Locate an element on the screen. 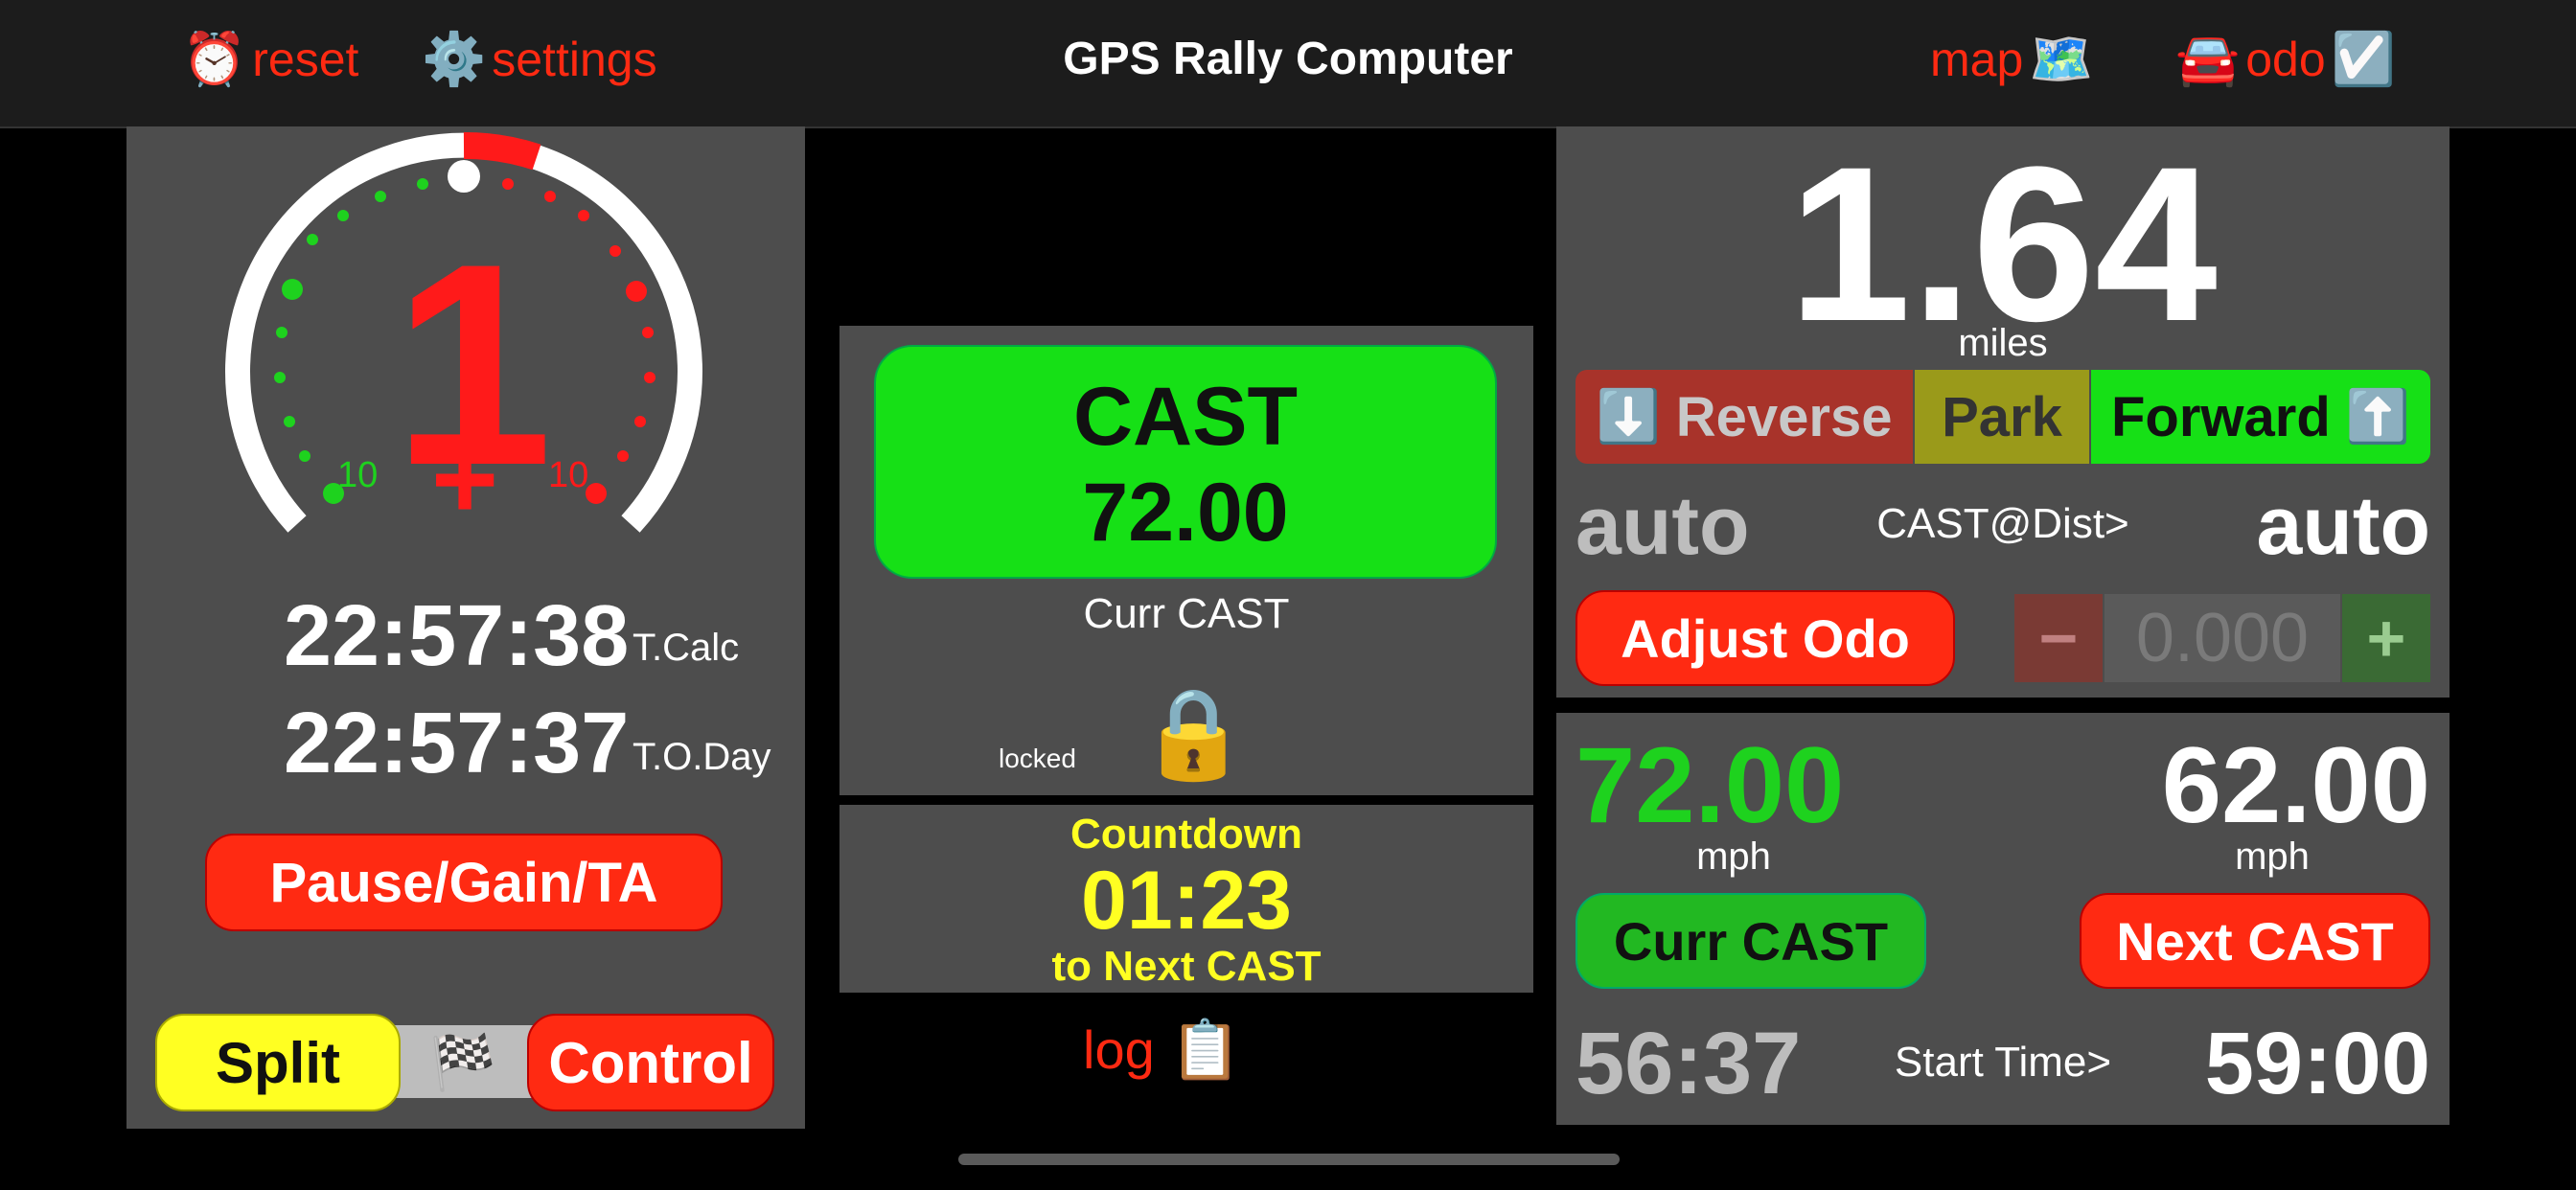  odo-toggle: 🚘 odo ☑️ is located at coordinates (2285, 60).